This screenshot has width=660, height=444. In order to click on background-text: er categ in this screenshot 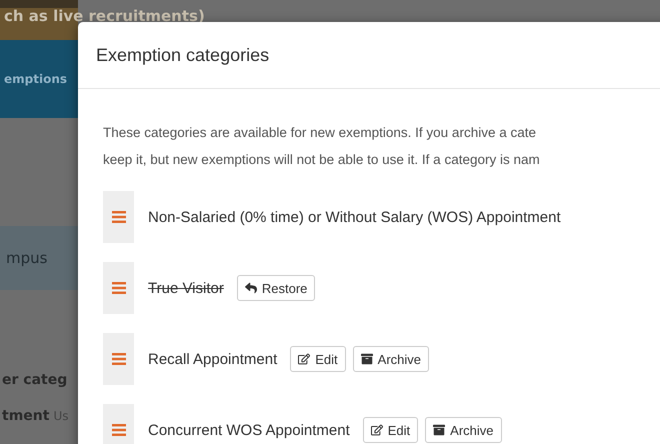, I will do `click(35, 380)`.